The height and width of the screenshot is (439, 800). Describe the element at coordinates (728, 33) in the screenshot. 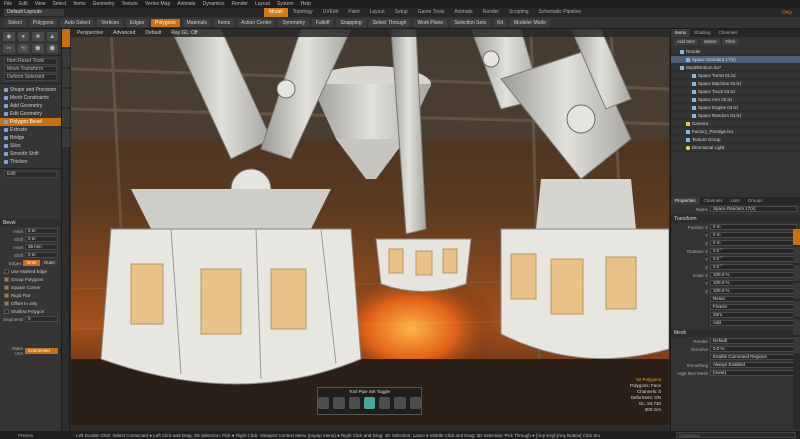

I see `right-tab: Channels` at that location.